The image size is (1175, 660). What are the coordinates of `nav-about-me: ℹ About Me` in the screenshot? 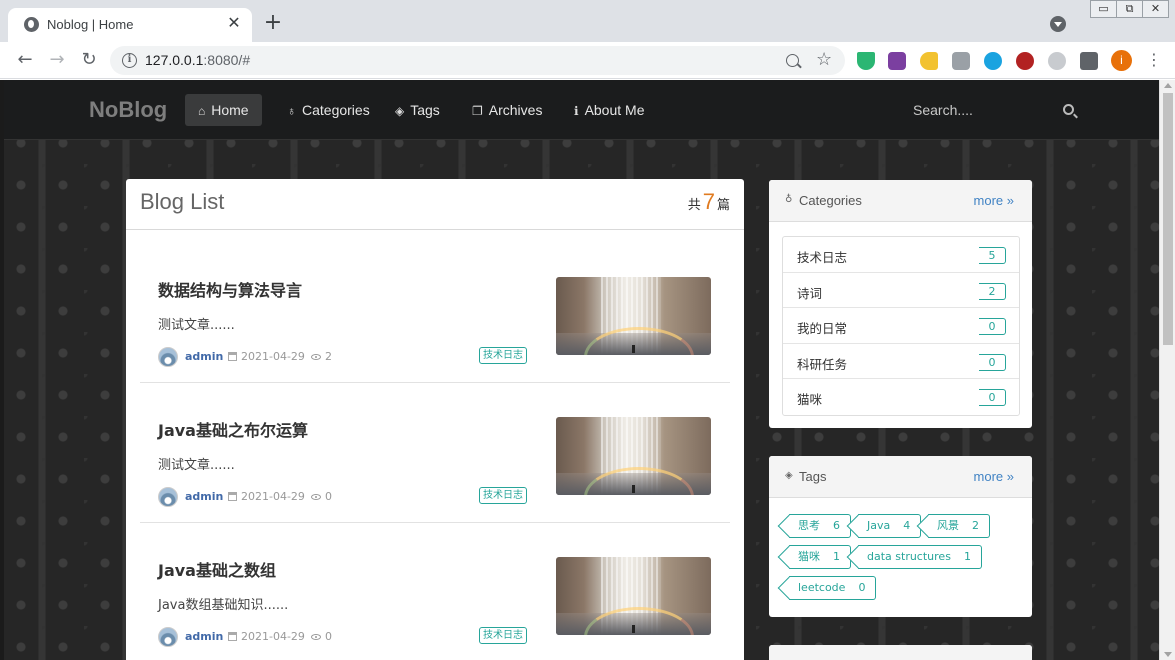 It's located at (609, 110).